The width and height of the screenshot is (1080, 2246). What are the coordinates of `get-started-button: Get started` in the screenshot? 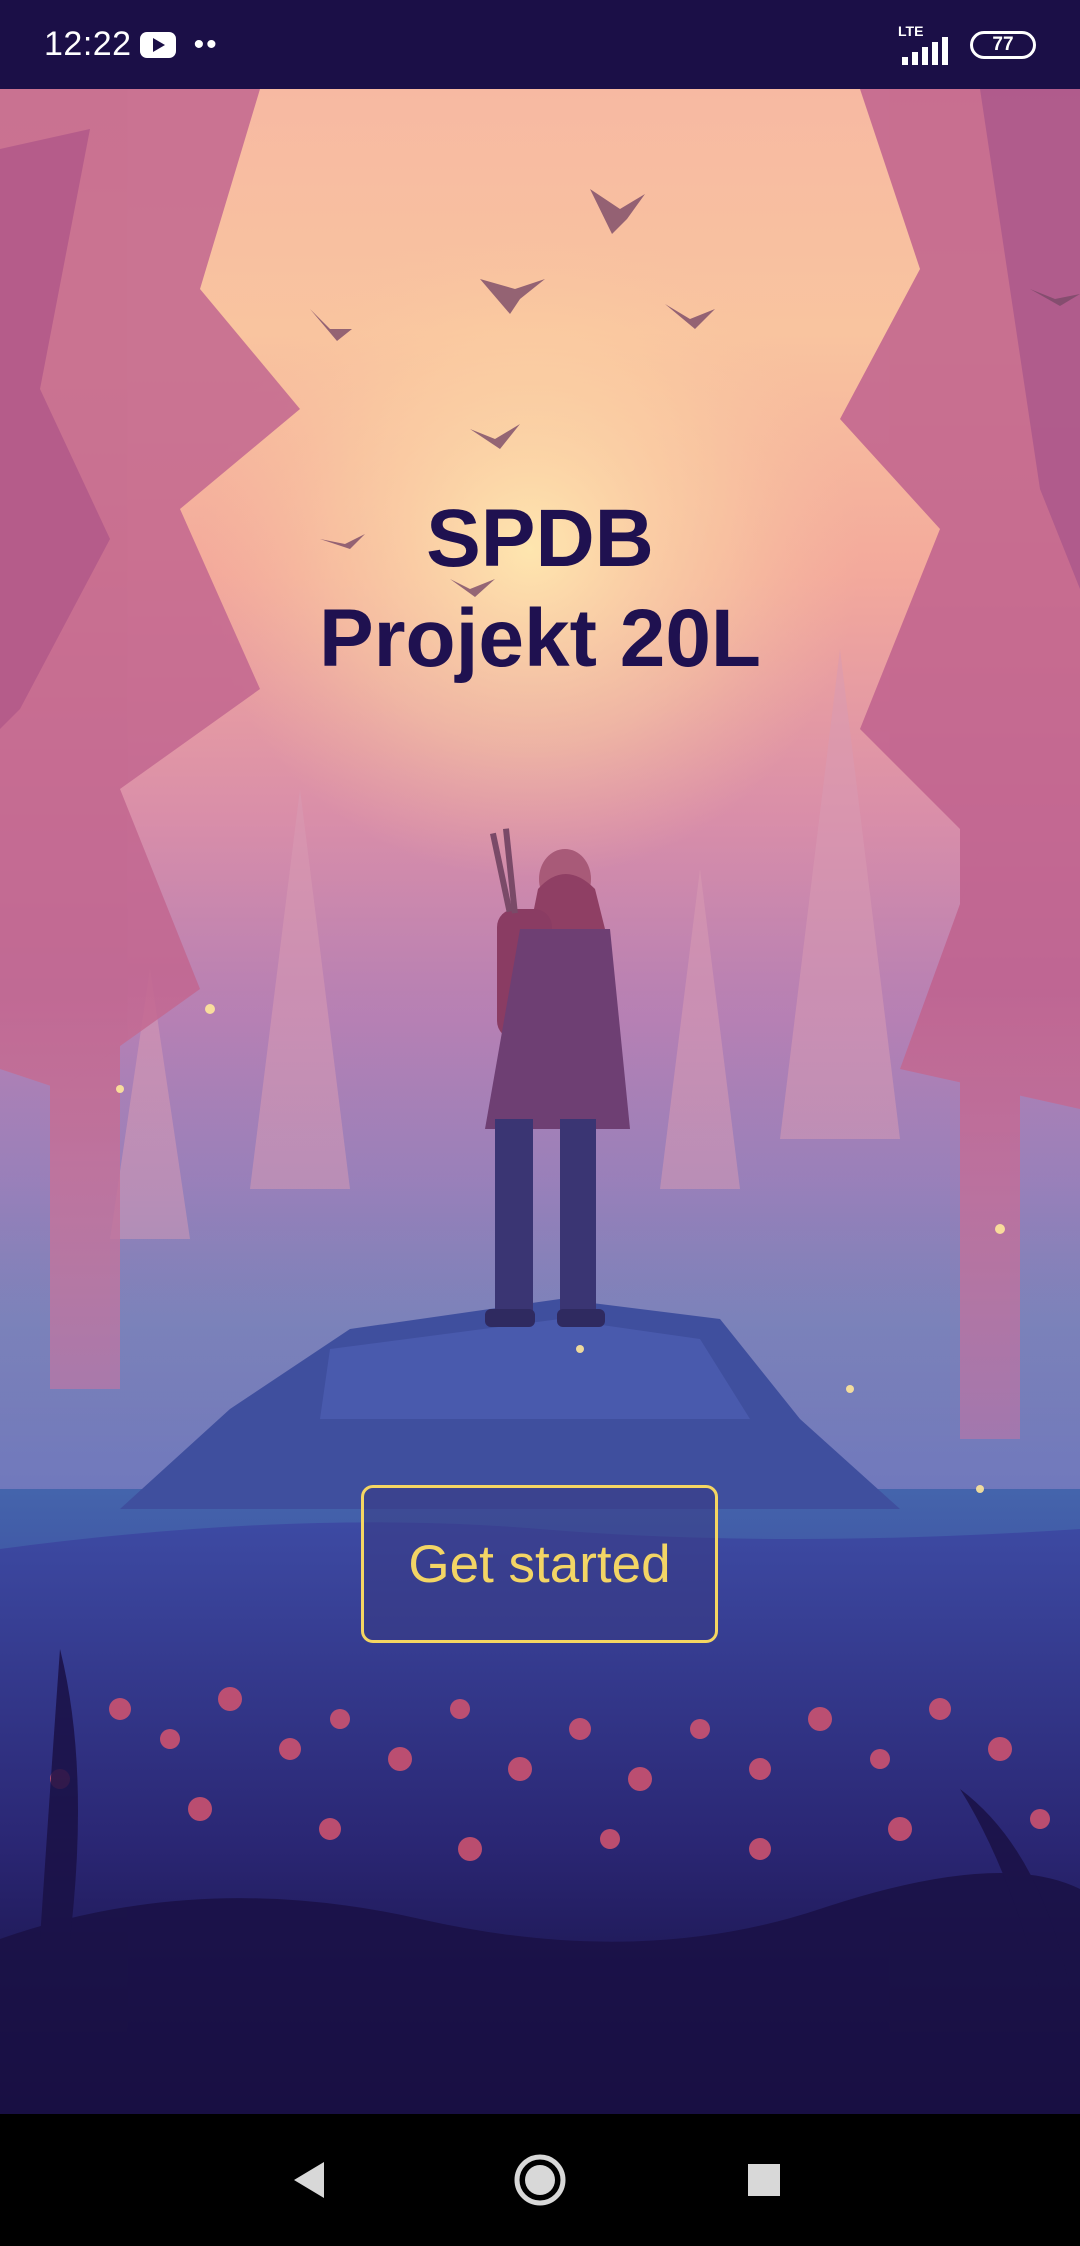 It's located at (539, 1564).